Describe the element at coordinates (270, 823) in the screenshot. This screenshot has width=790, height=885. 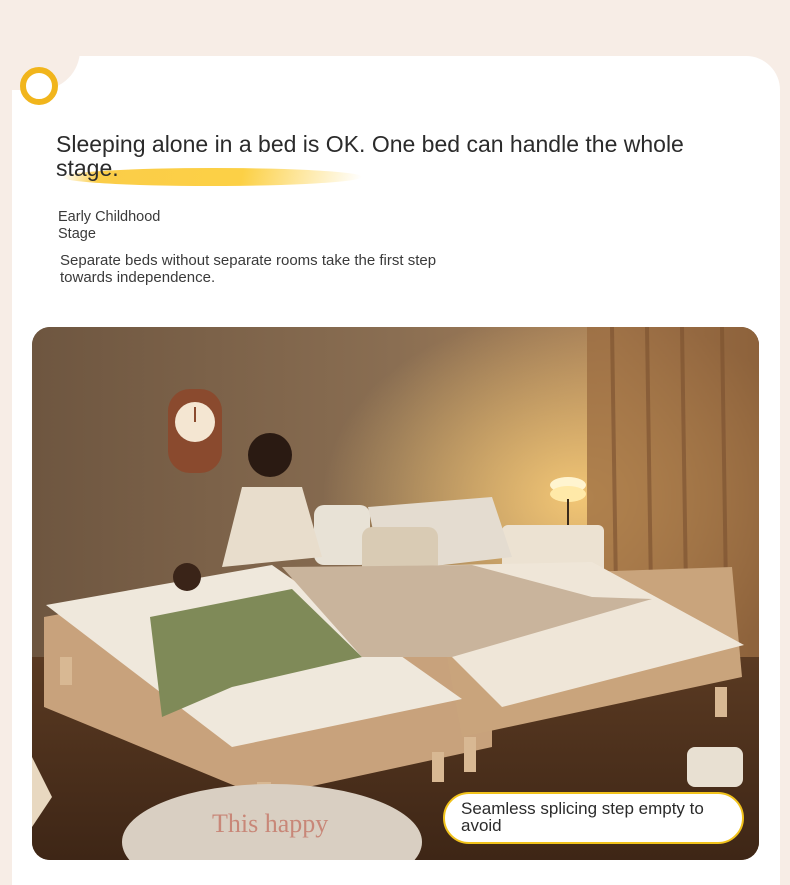
I see `rug-lettering: This happy` at that location.